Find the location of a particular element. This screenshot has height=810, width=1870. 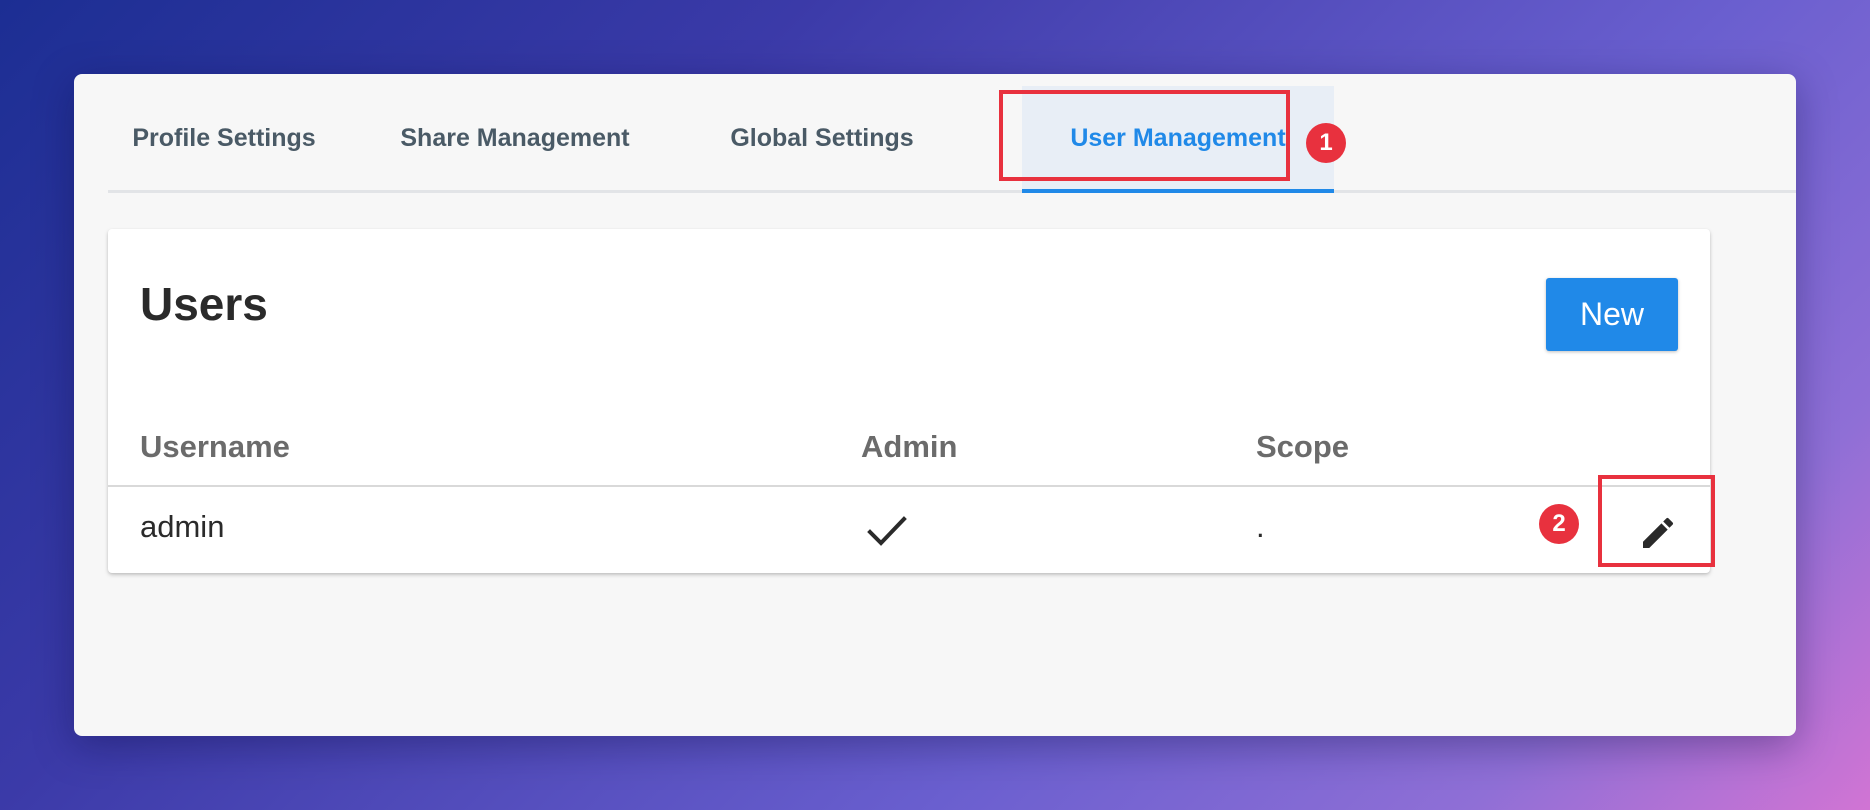

cell-username: admin is located at coordinates (182, 526).